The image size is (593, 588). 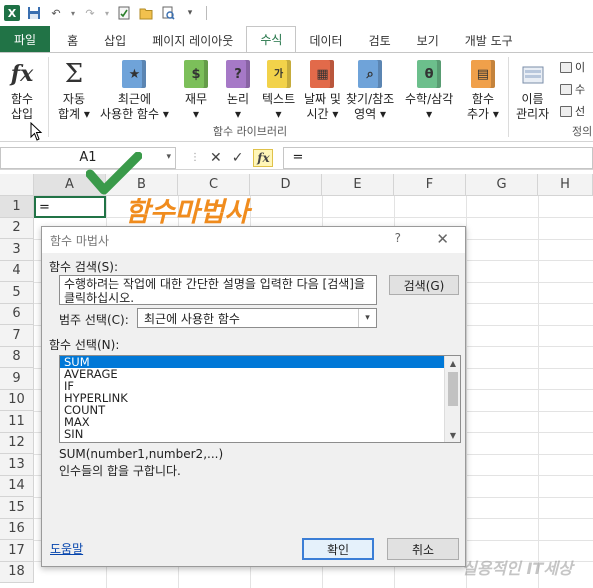 I want to click on insert-function-button: fx 함수 삽입, so click(x=22, y=90).